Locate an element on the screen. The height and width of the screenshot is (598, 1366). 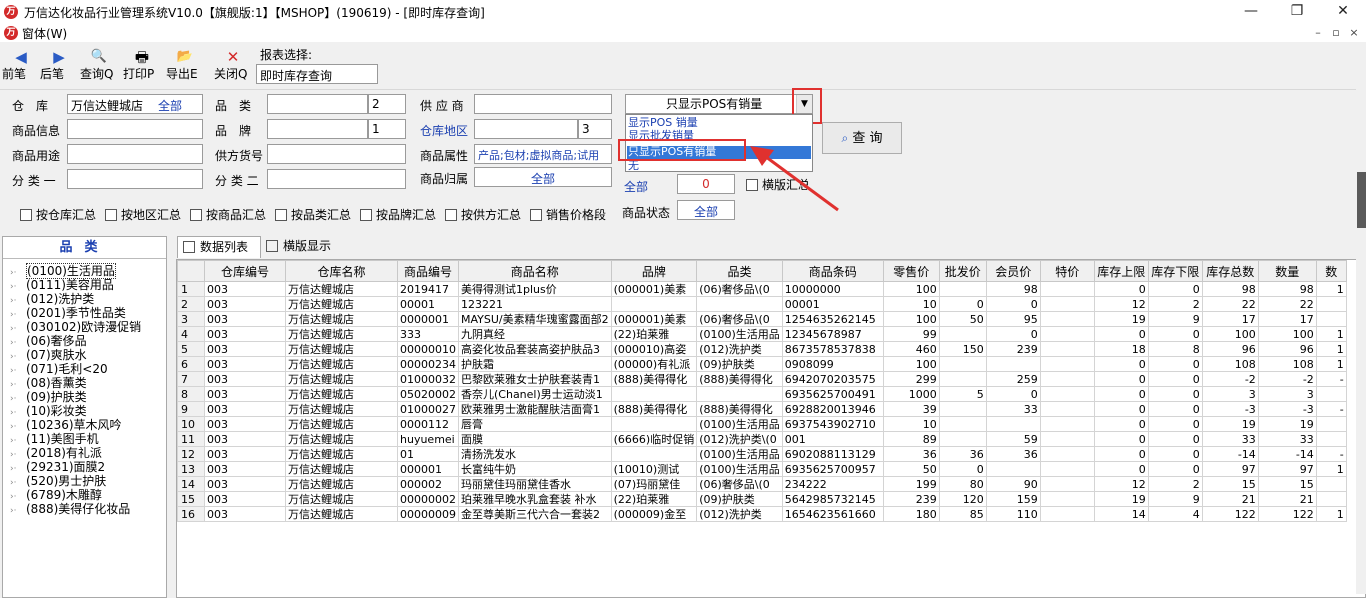
next-record-button: ▶ 后笔 is located at coordinates (59, 67).